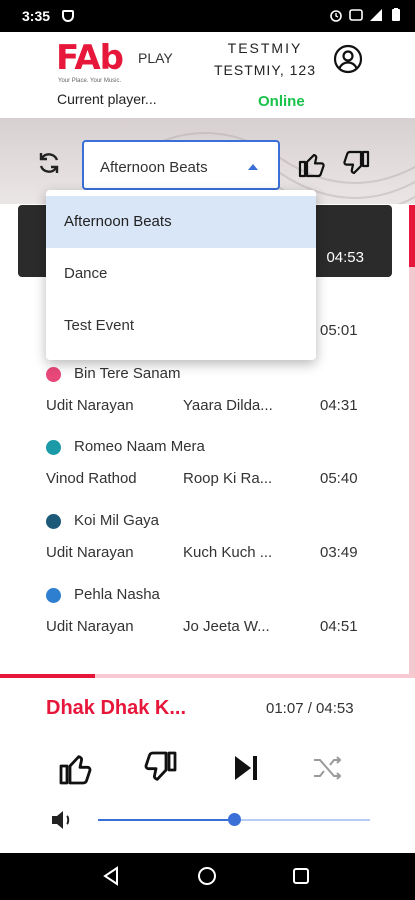  What do you see at coordinates (246, 768) in the screenshot?
I see `skip-next-icon` at bounding box center [246, 768].